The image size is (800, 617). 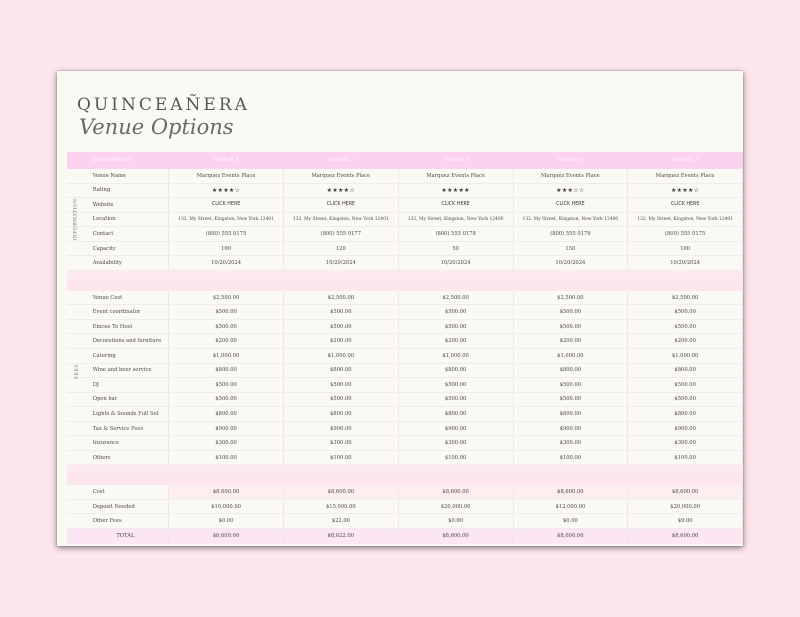 What do you see at coordinates (126, 399) in the screenshot?
I see `row-label: Open bar` at bounding box center [126, 399].